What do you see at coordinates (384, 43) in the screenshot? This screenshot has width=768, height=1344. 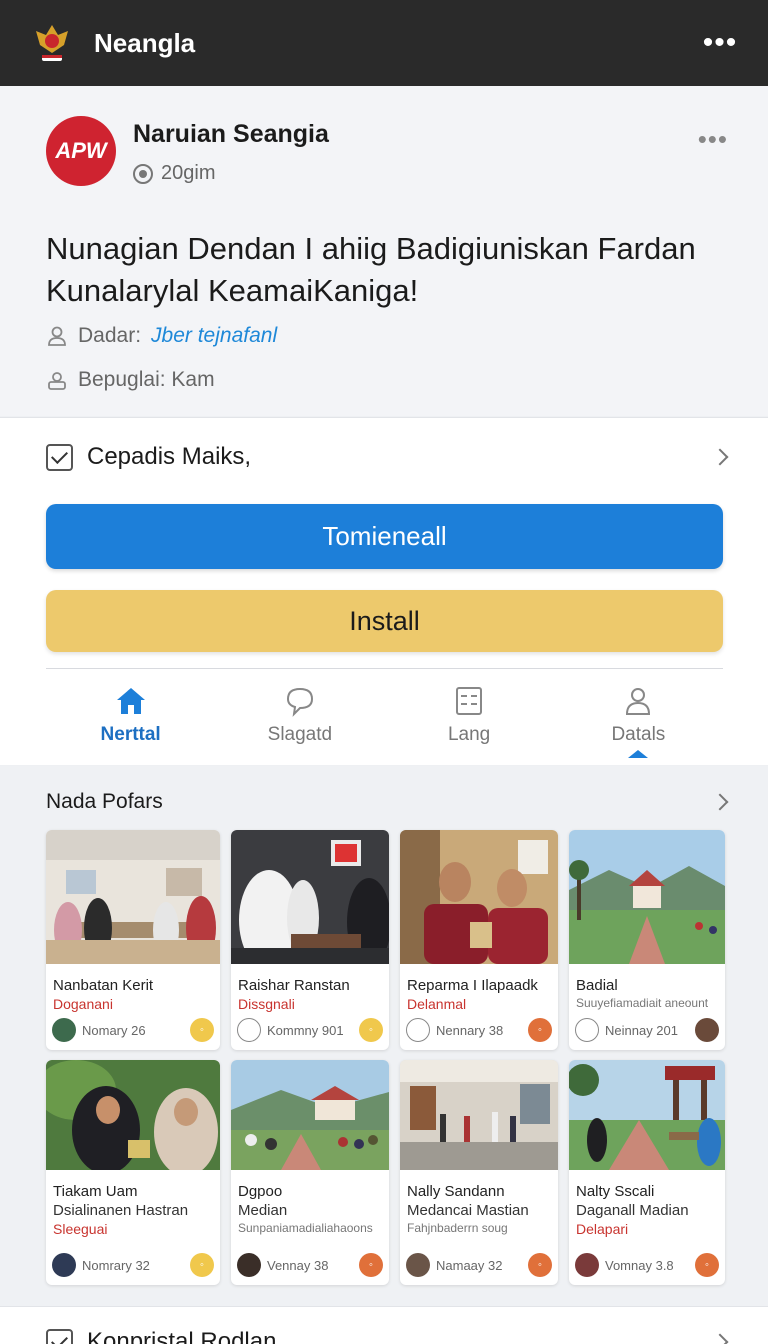 I see `app-header: Neangla •••` at bounding box center [384, 43].